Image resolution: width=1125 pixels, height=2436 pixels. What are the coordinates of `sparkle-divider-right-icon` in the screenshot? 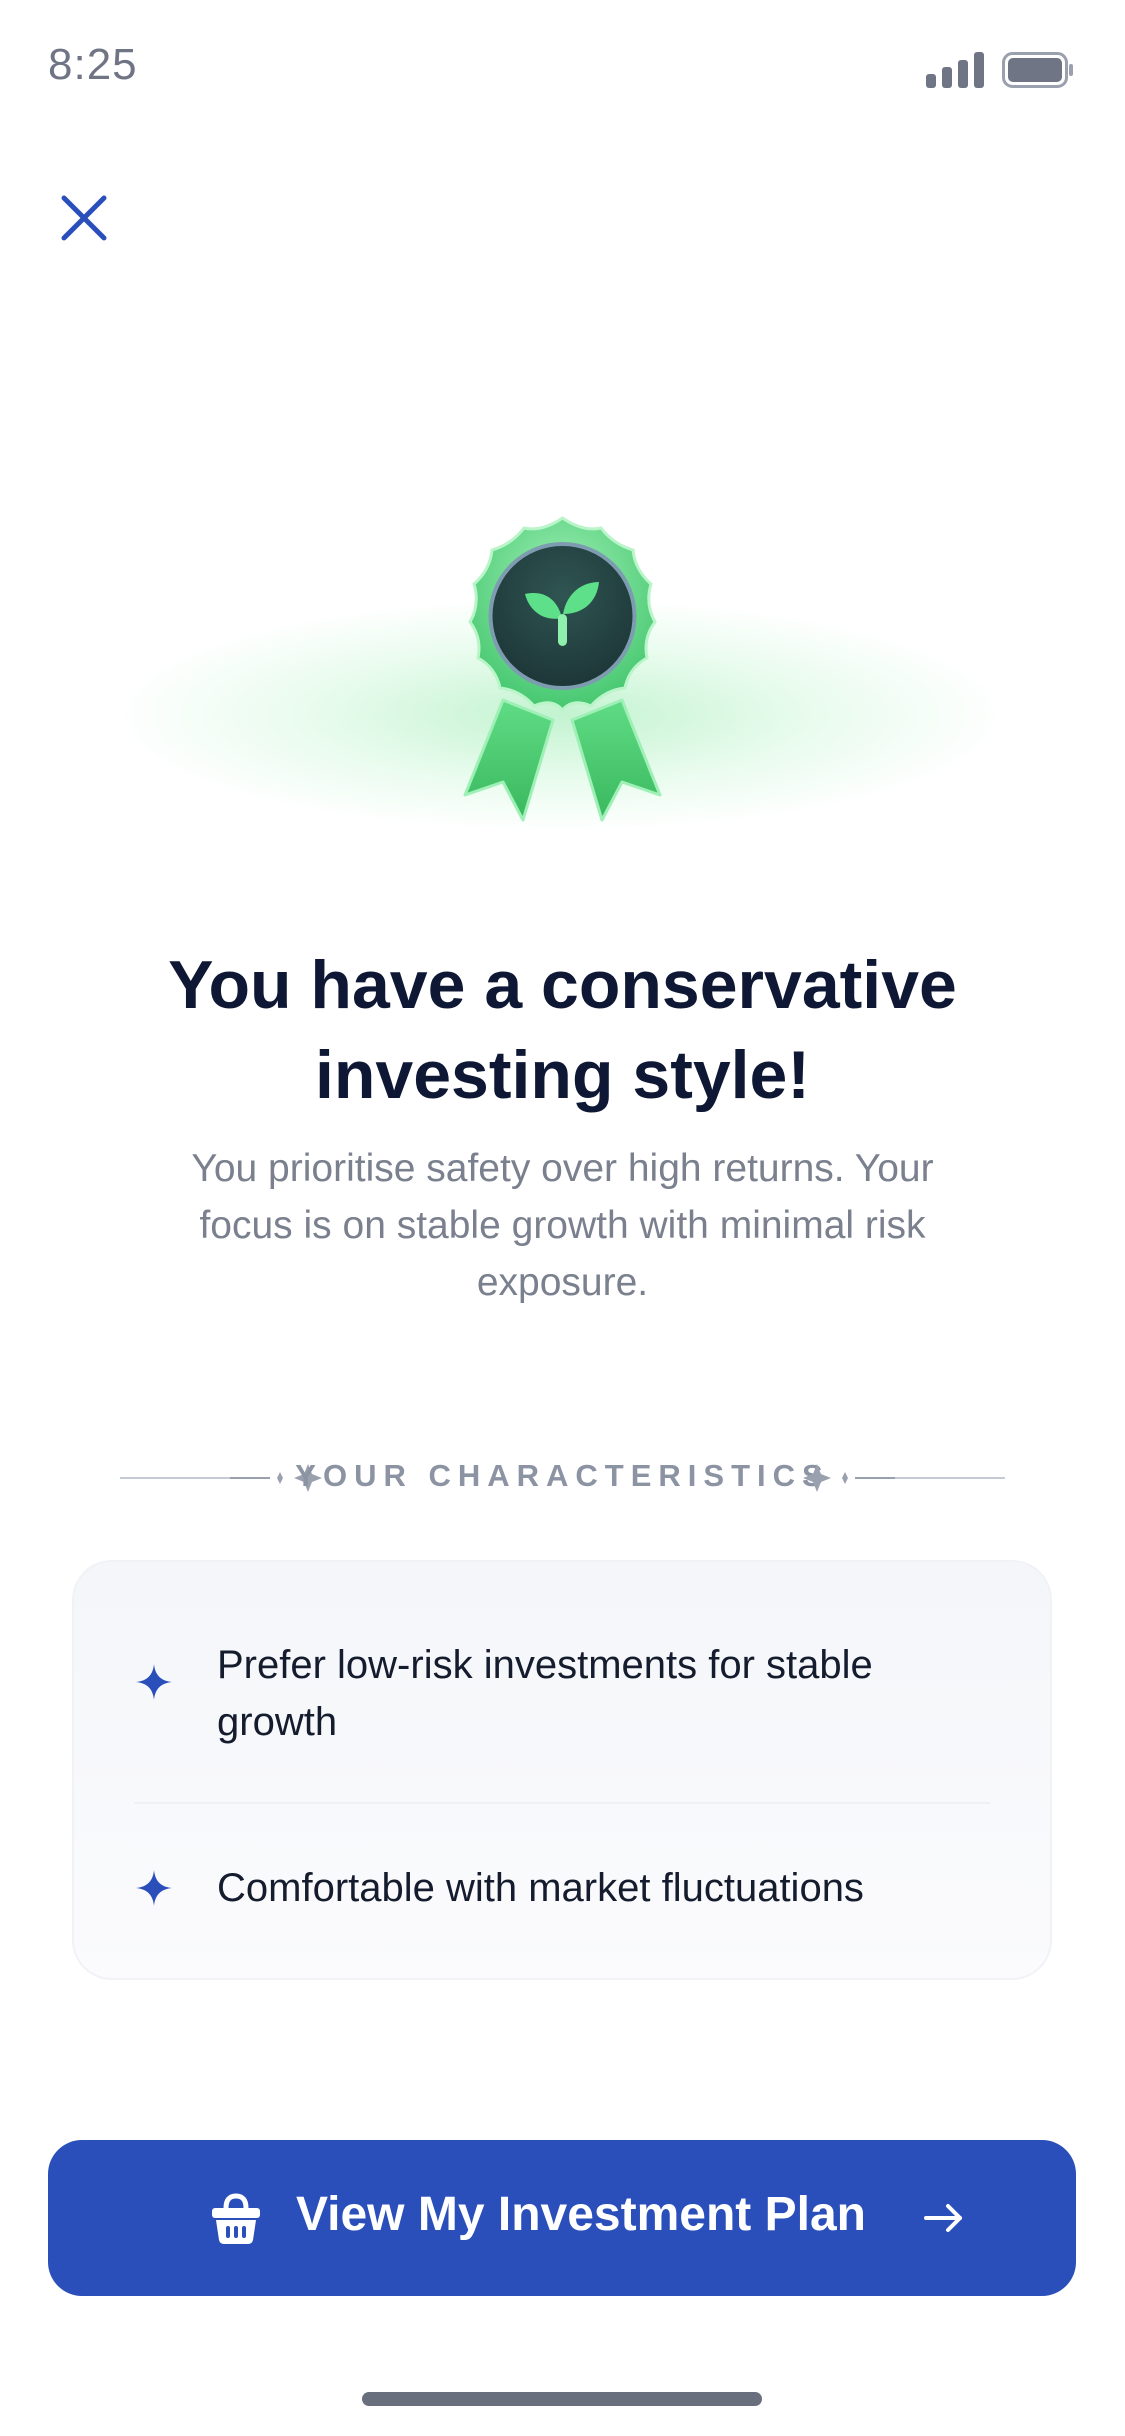 It's located at (904, 1478).